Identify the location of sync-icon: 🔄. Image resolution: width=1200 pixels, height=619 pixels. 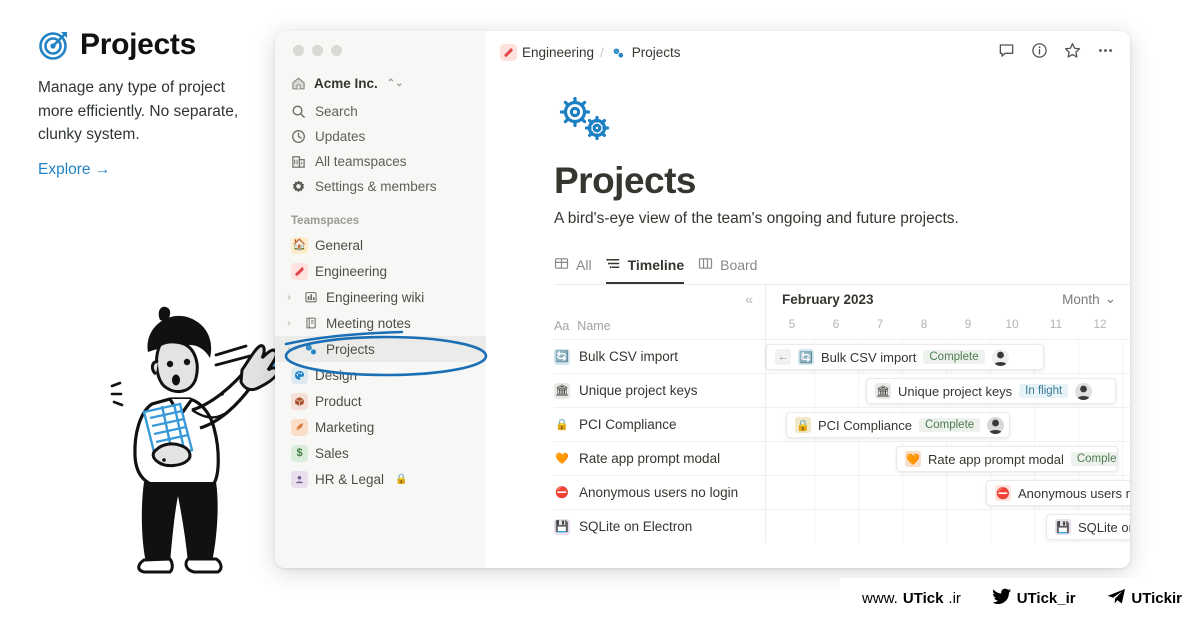
(562, 356).